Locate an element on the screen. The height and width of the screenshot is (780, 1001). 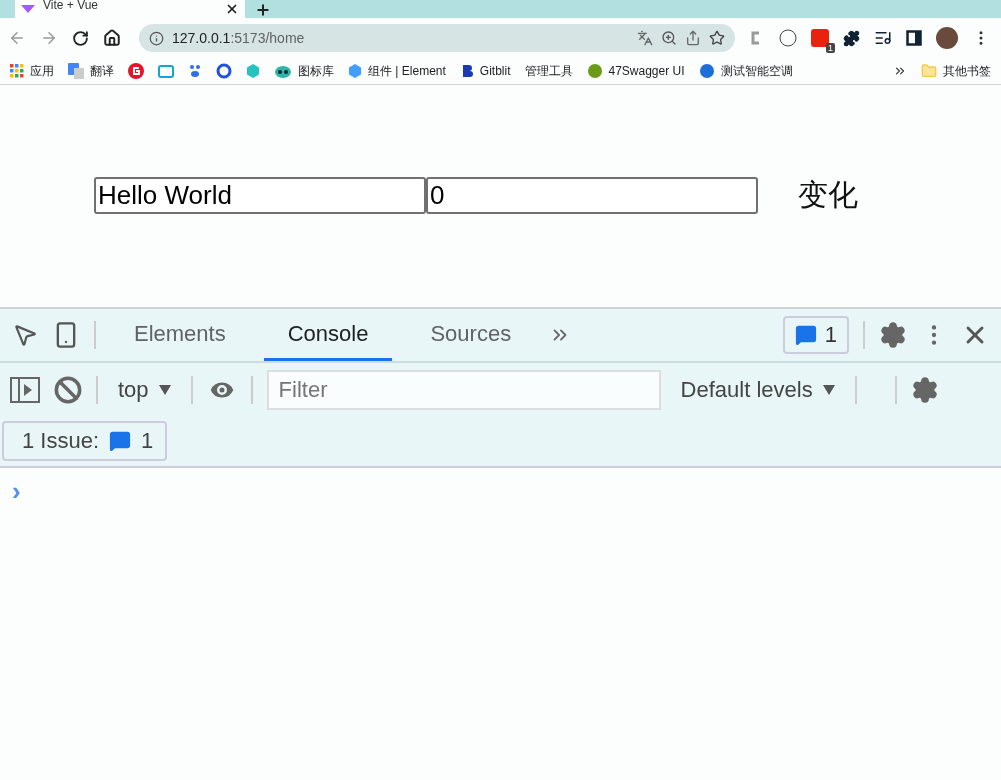
text-input: Hello World is located at coordinates (260, 195).